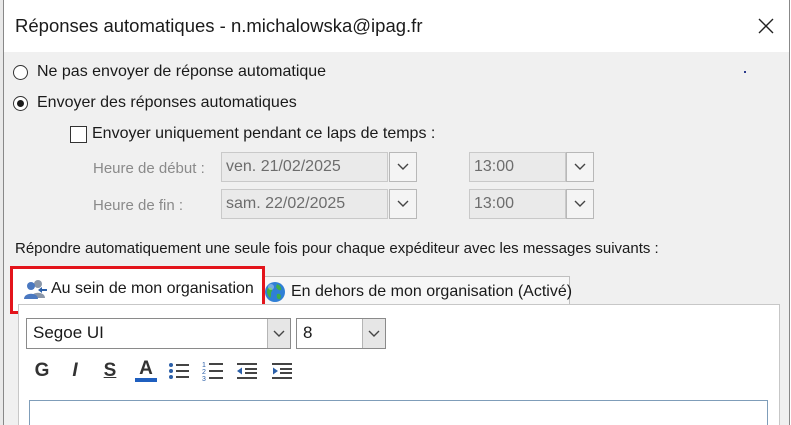  I want to click on svg-text: 1, so click(204, 365).